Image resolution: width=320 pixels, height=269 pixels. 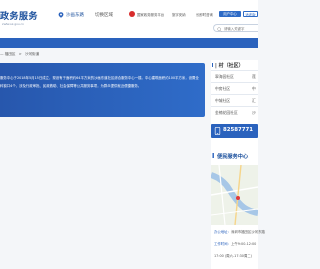 I want to click on site-brand-url: zwfw.sz.gov.cn, so click(x=13, y=24).